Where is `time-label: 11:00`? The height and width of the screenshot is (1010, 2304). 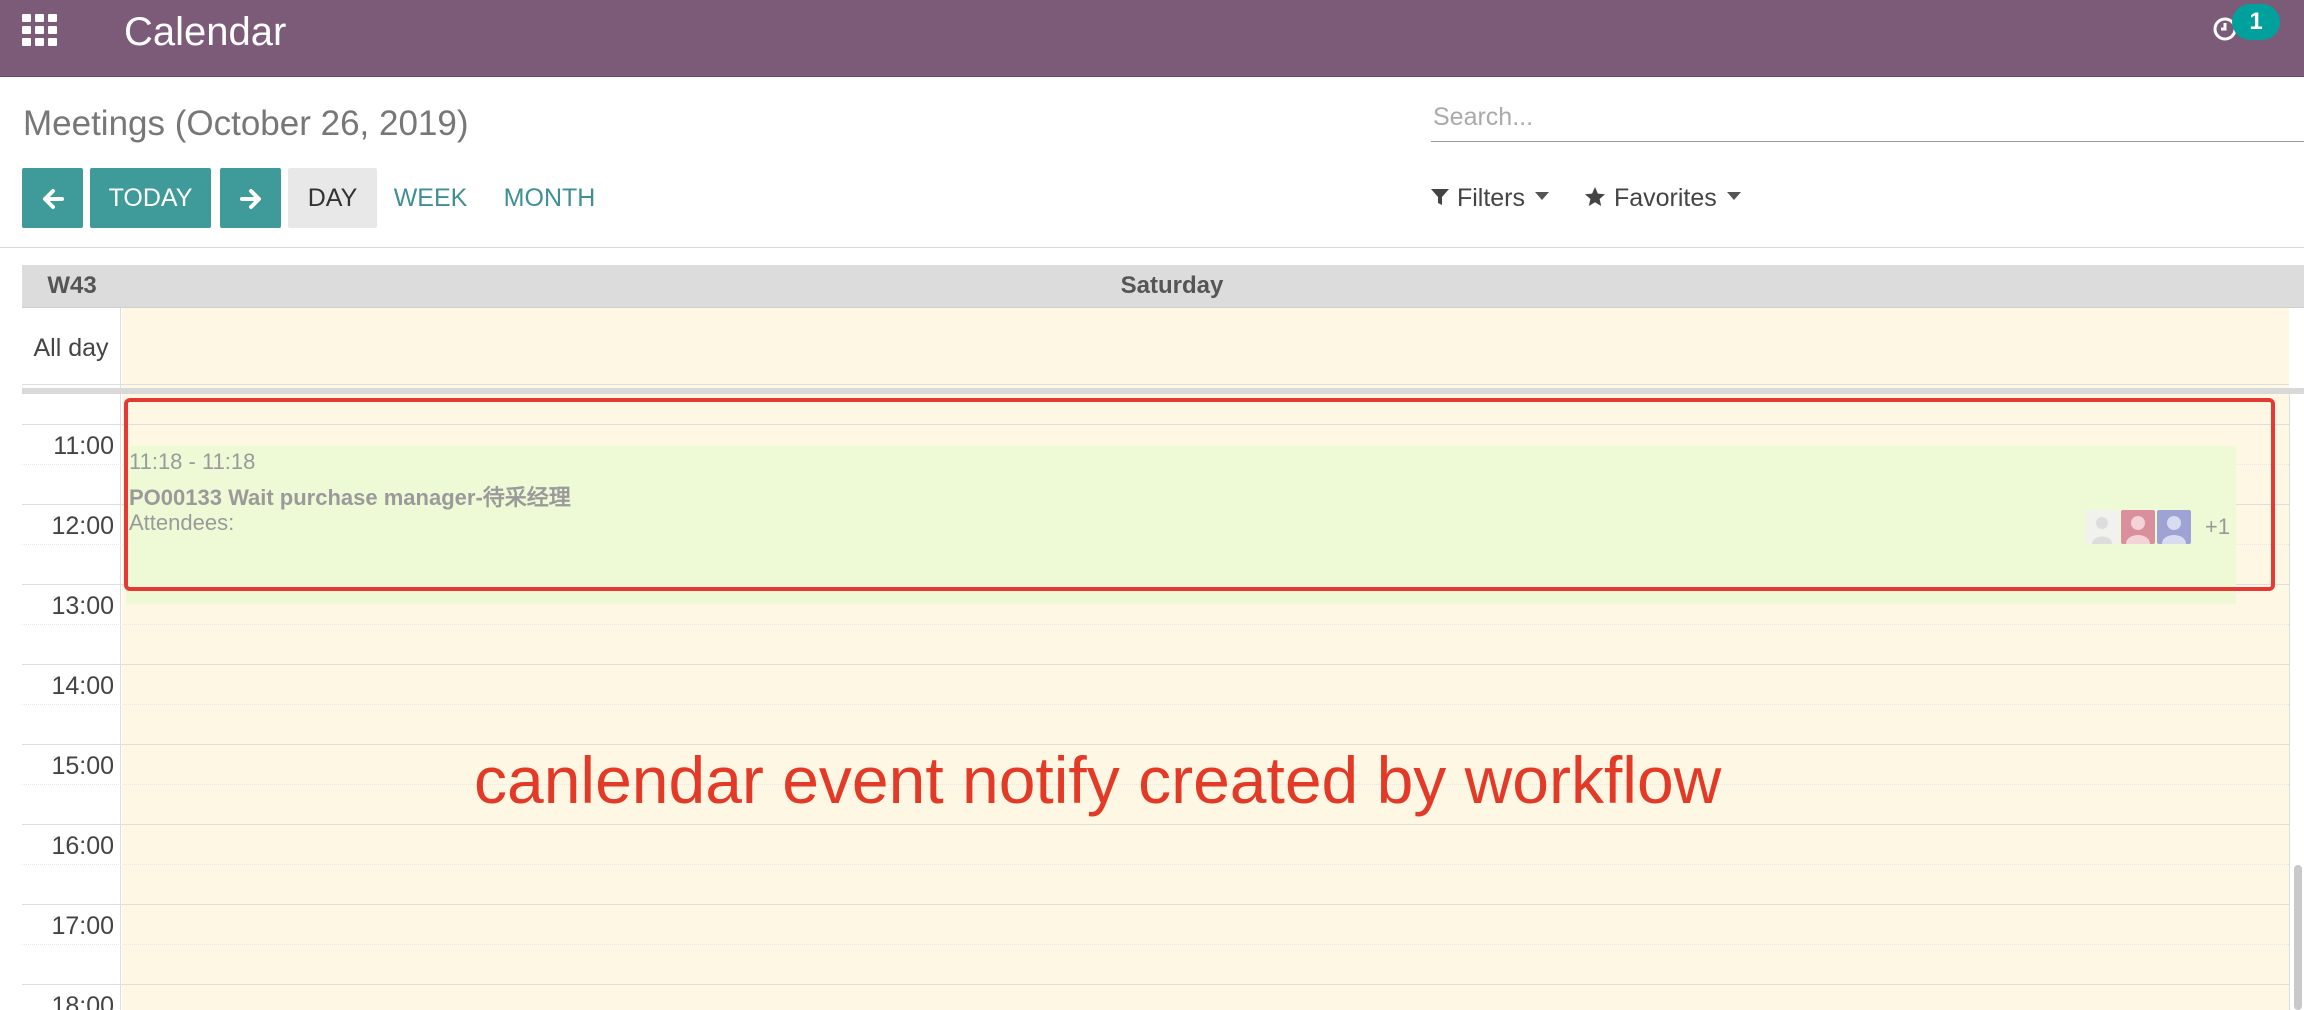
time-label: 11:00 is located at coordinates (83, 446).